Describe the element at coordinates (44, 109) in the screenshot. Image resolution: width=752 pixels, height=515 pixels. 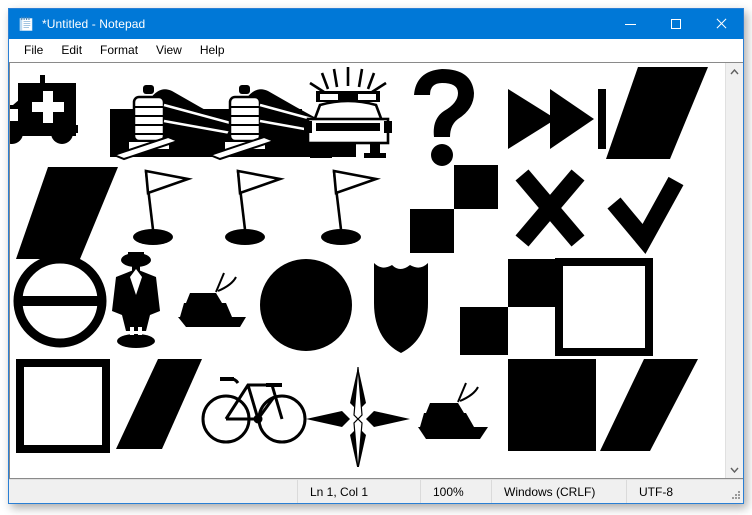
I see `glyph-ambulance` at that location.